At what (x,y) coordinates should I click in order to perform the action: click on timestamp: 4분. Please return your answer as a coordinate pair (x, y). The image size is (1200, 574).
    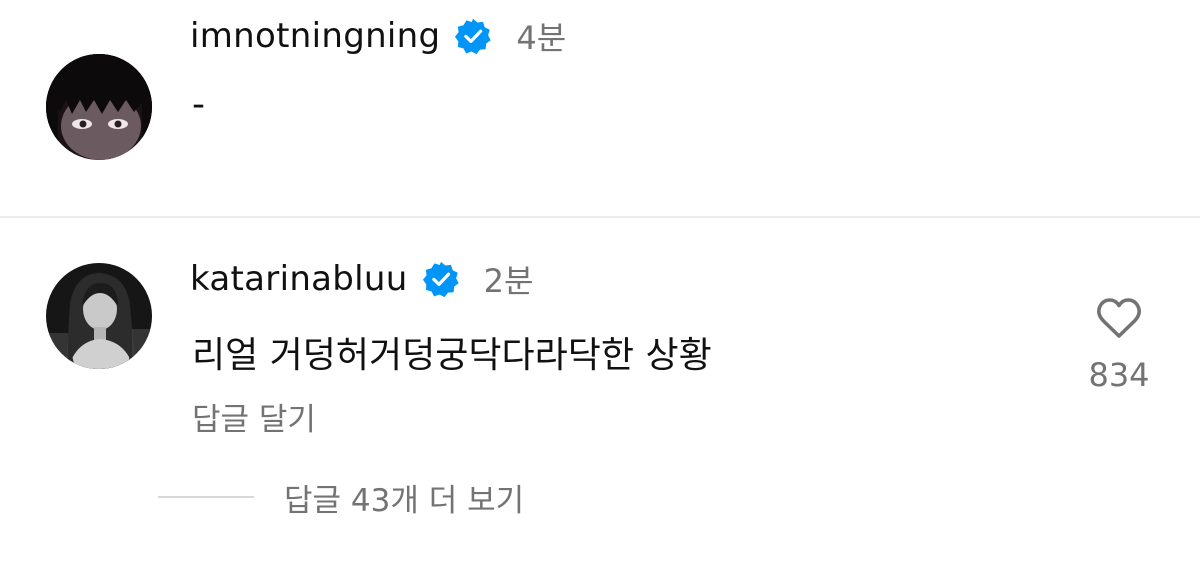
    Looking at the image, I should click on (541, 38).